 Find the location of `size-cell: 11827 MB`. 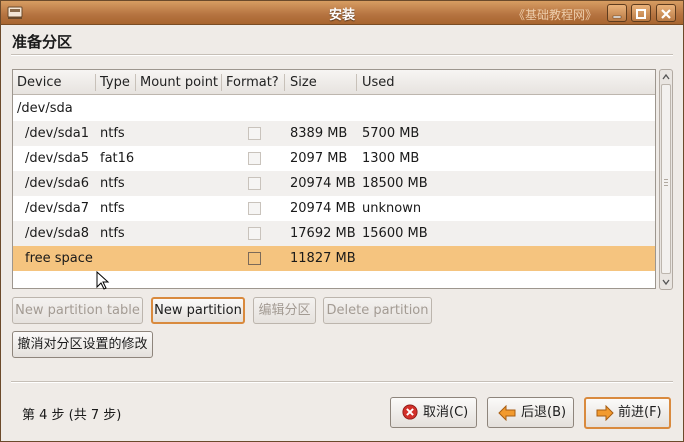

size-cell: 11827 MB is located at coordinates (323, 258).